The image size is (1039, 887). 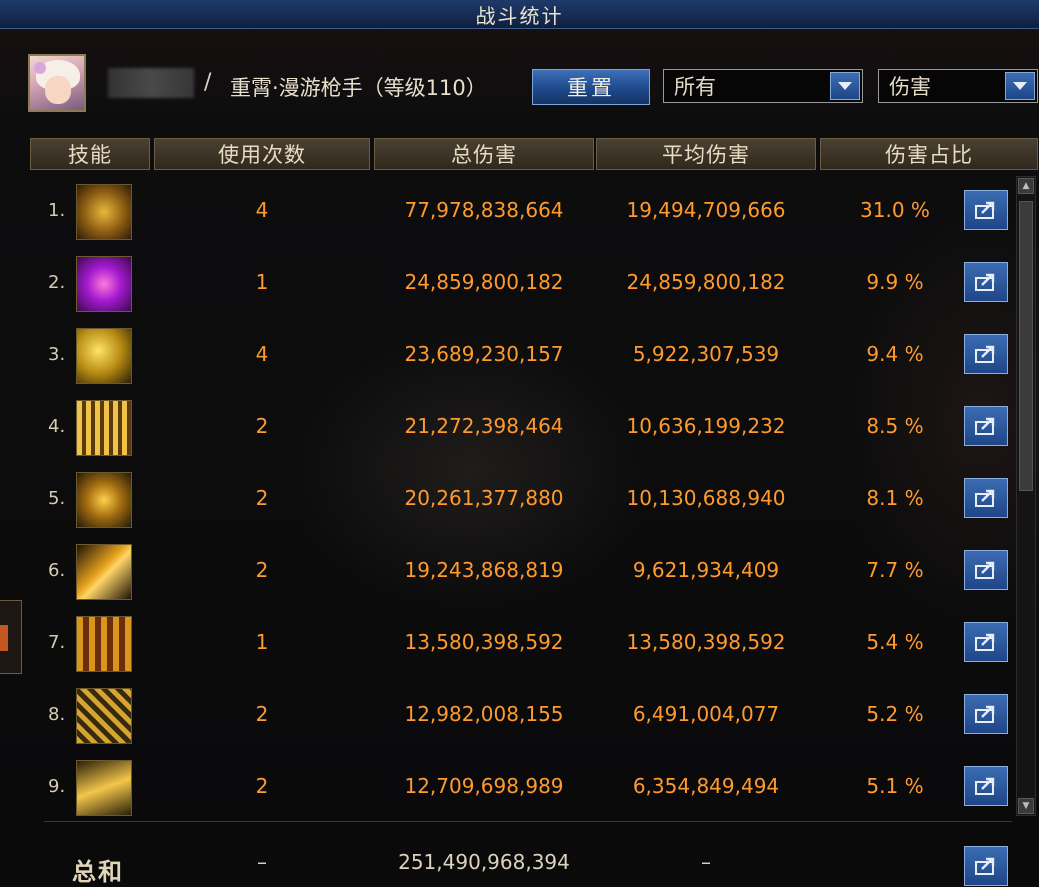 What do you see at coordinates (706, 786) in the screenshot?
I see `average-damage: 6,354,849,494` at bounding box center [706, 786].